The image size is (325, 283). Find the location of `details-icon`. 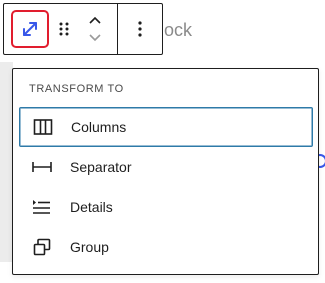

details-icon is located at coordinates (42, 207).